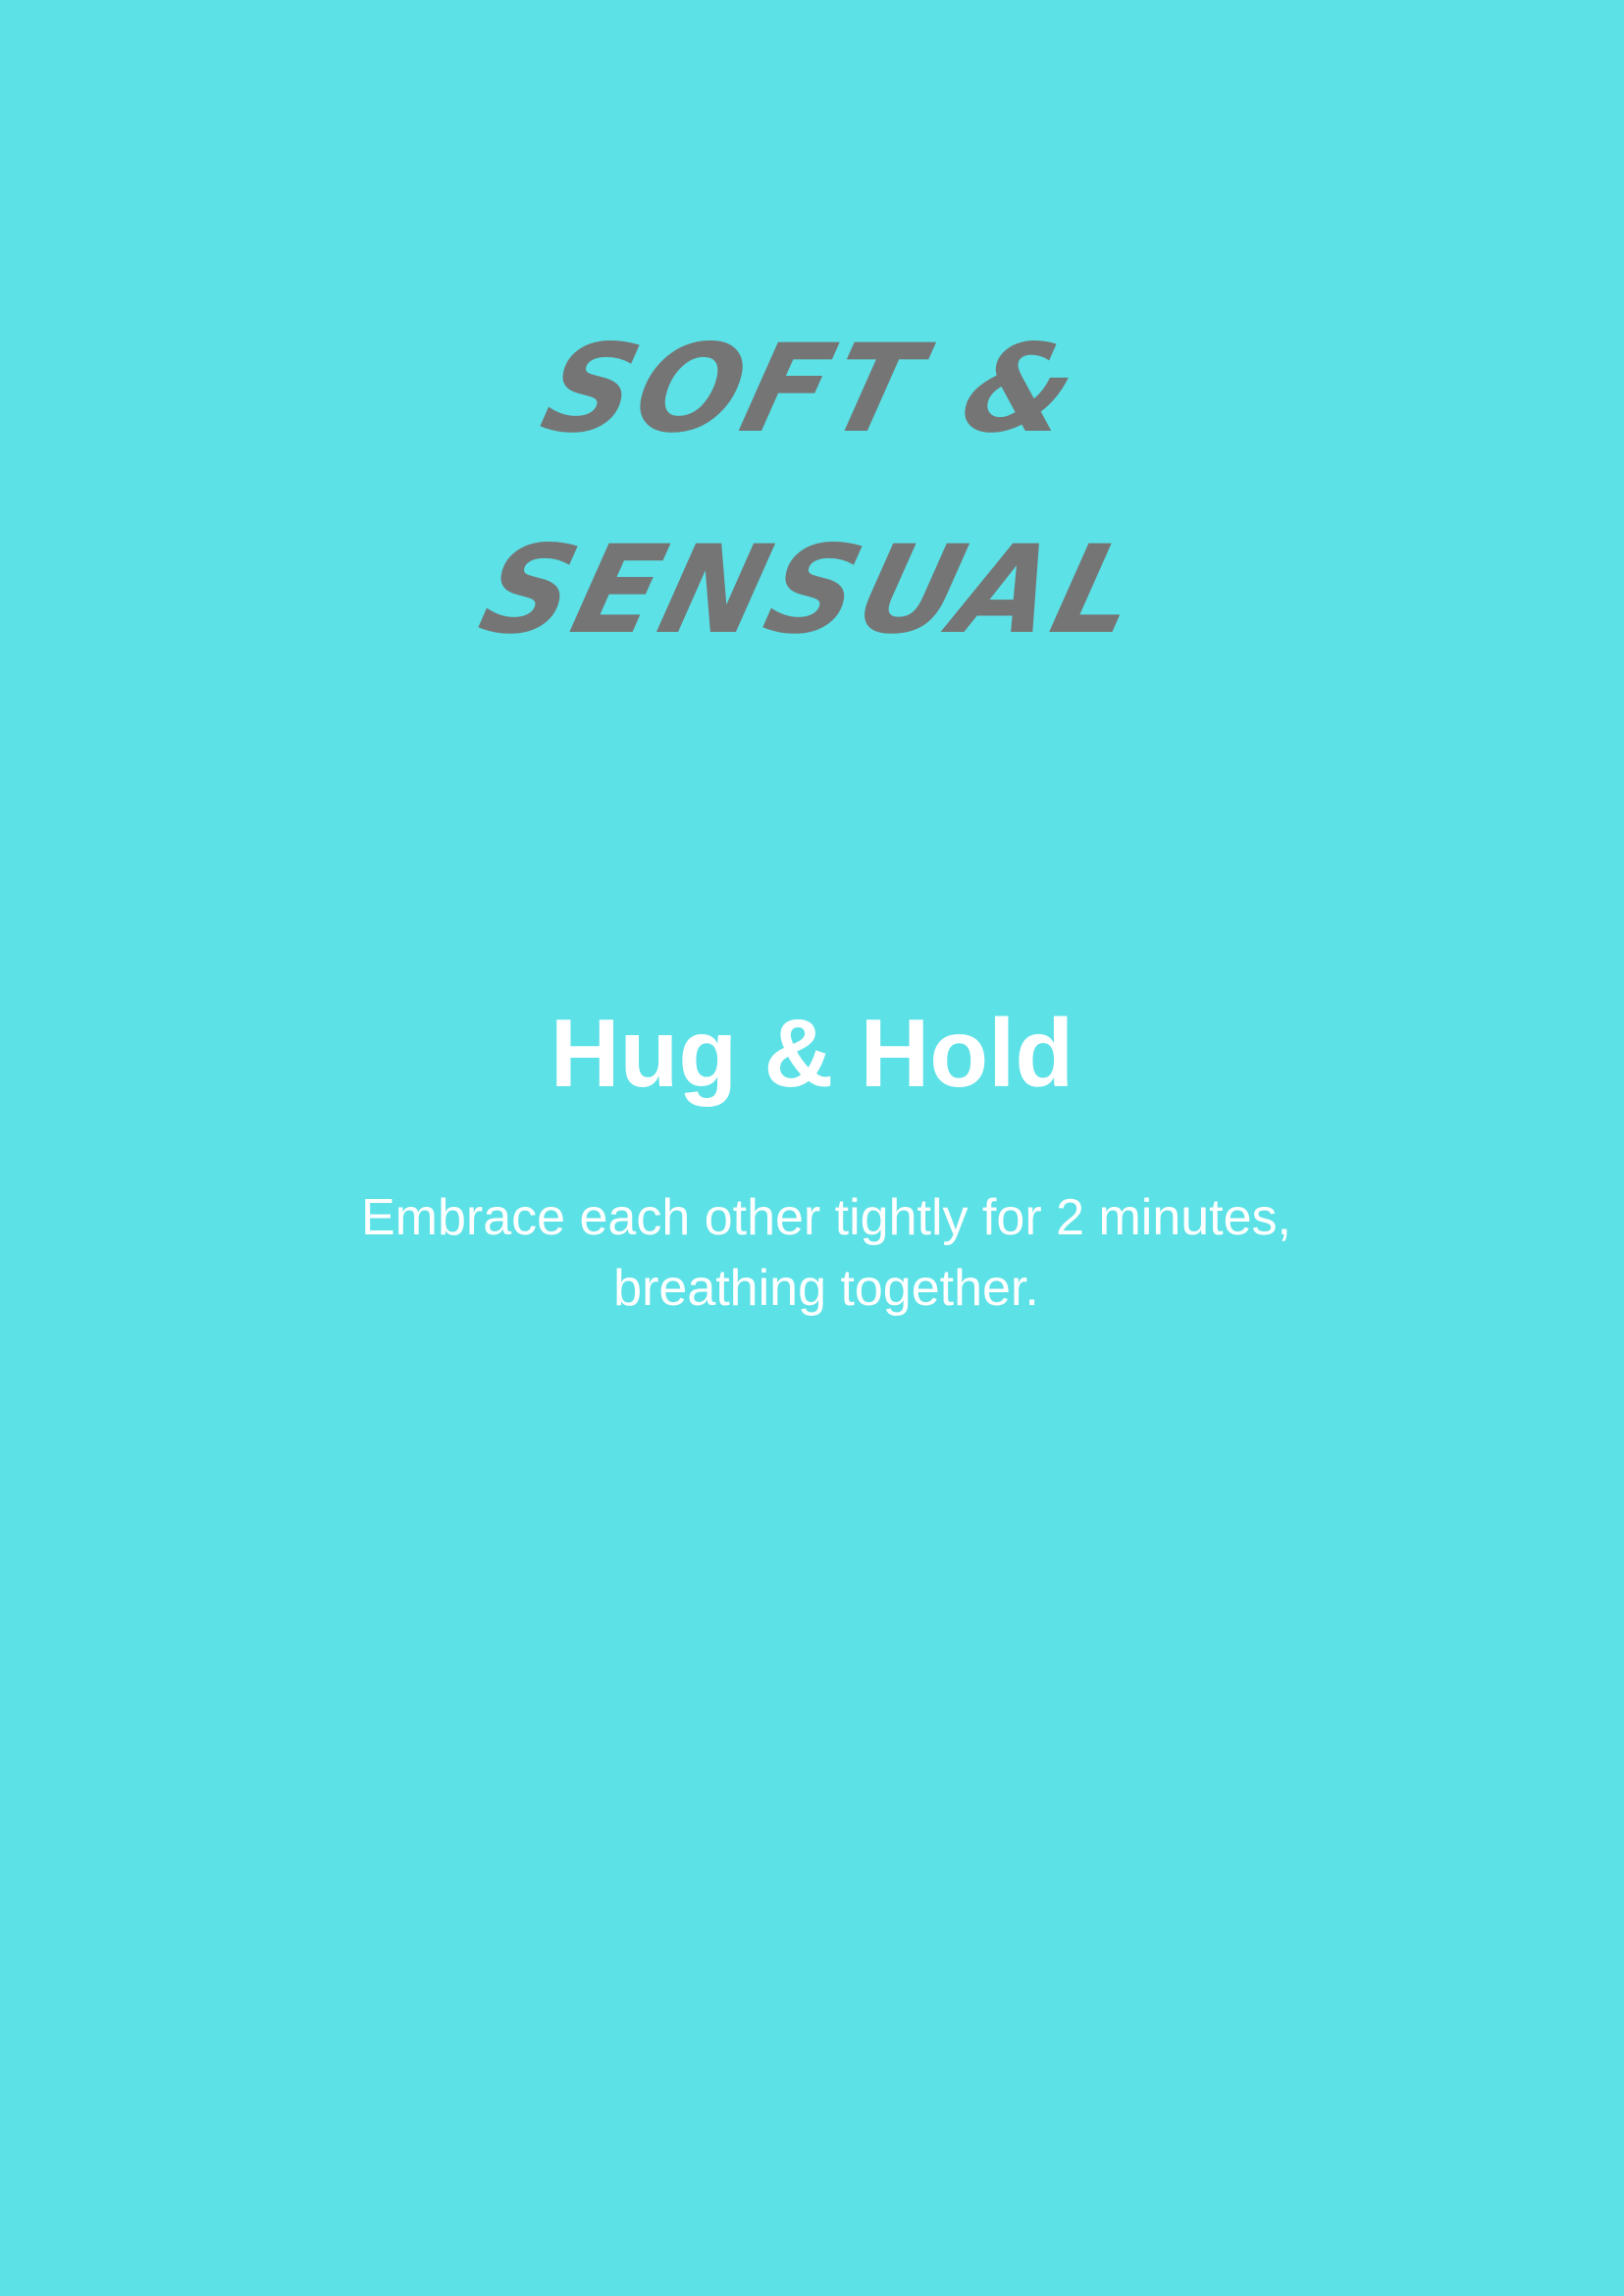 The image size is (1624, 2296). What do you see at coordinates (812, 389) in the screenshot?
I see `category-heading-line-1: SOFT &` at bounding box center [812, 389].